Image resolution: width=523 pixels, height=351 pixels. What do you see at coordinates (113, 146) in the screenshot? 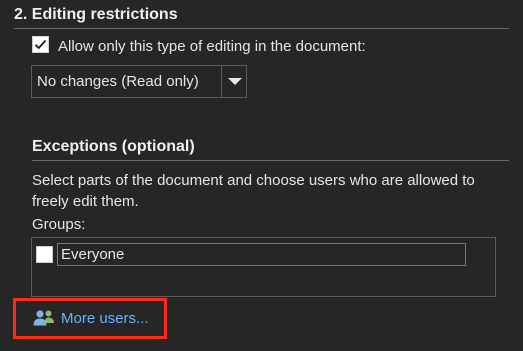
I see `exceptions-title: Exceptions (optional)` at bounding box center [113, 146].